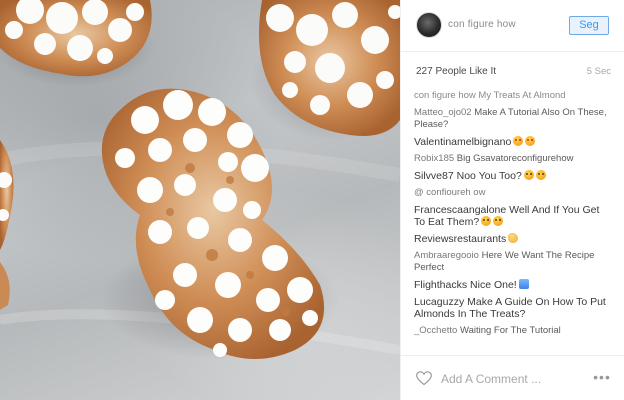 Image resolution: width=624 pixels, height=400 pixels. What do you see at coordinates (482, 24) in the screenshot?
I see `post-username: con figure how` at bounding box center [482, 24].